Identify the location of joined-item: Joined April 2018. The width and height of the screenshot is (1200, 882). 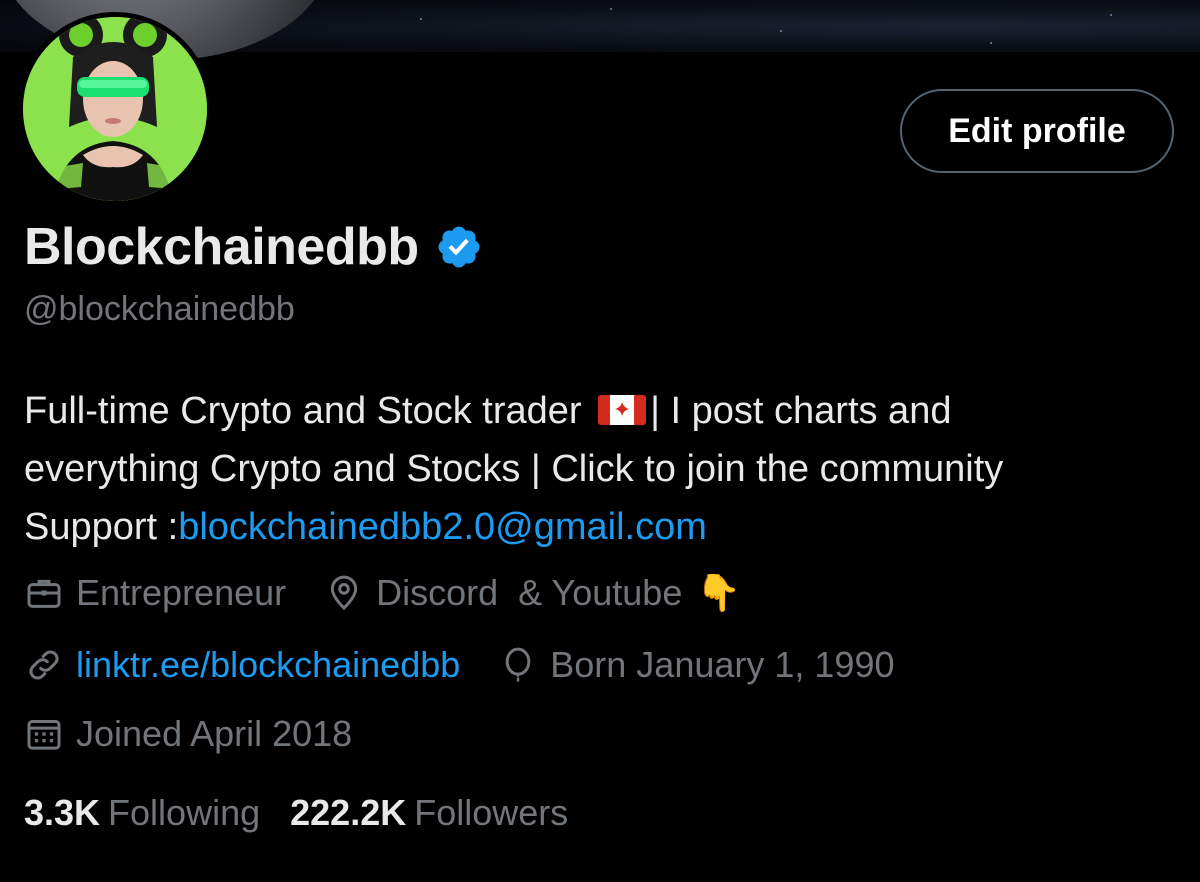
(188, 734).